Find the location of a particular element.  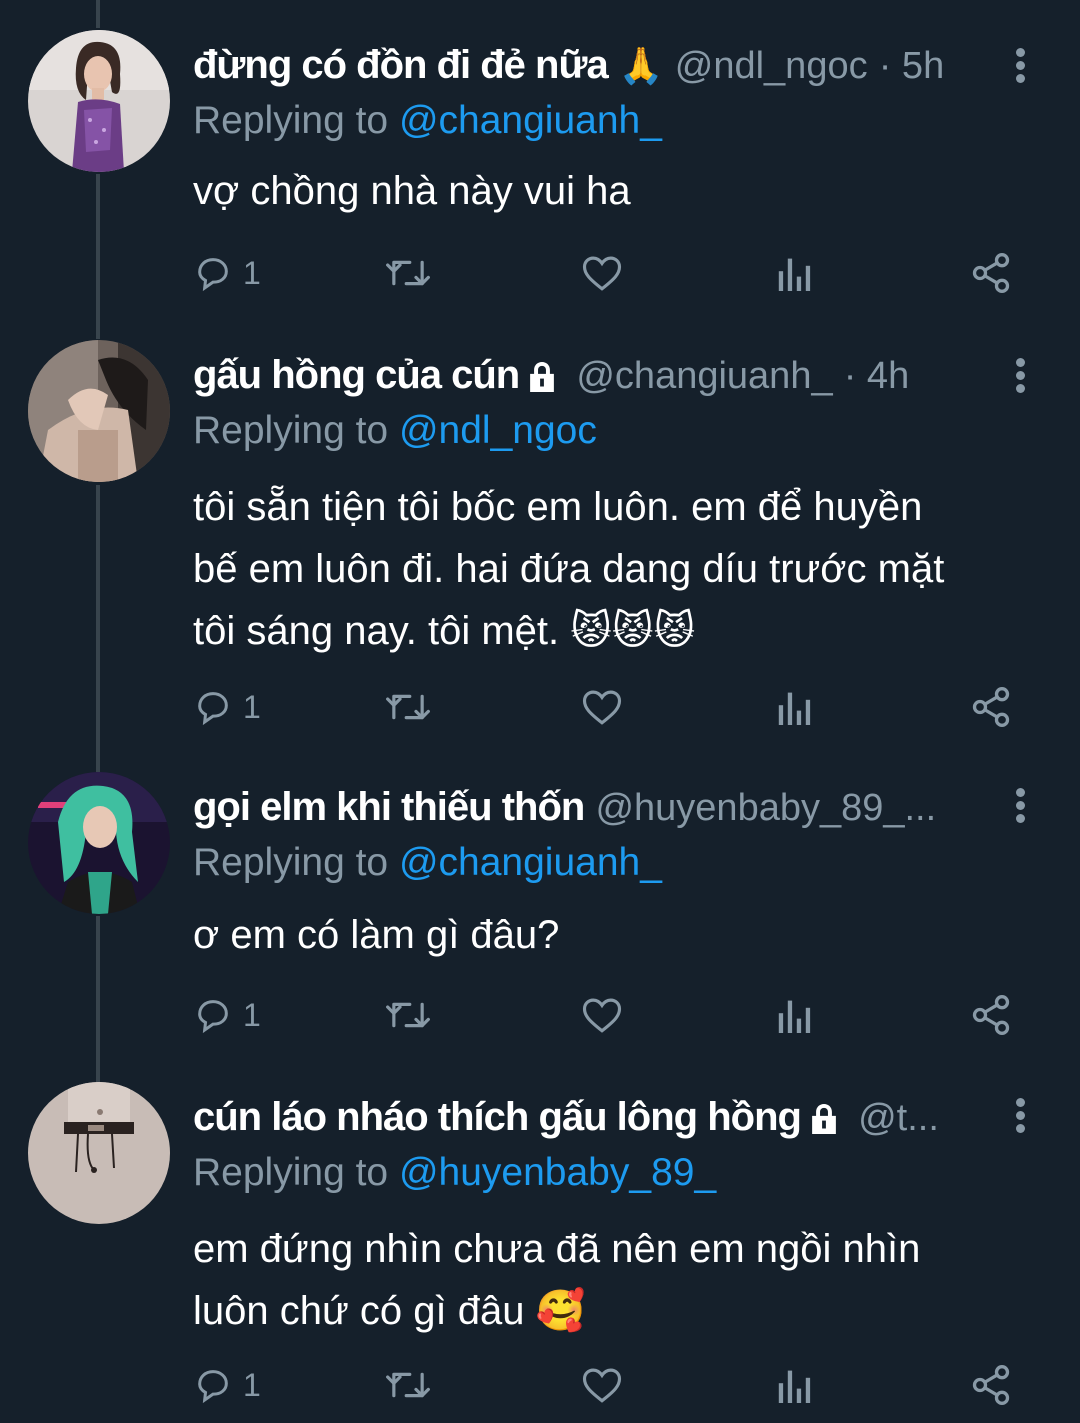

timestamp: · 4h is located at coordinates (876, 376).